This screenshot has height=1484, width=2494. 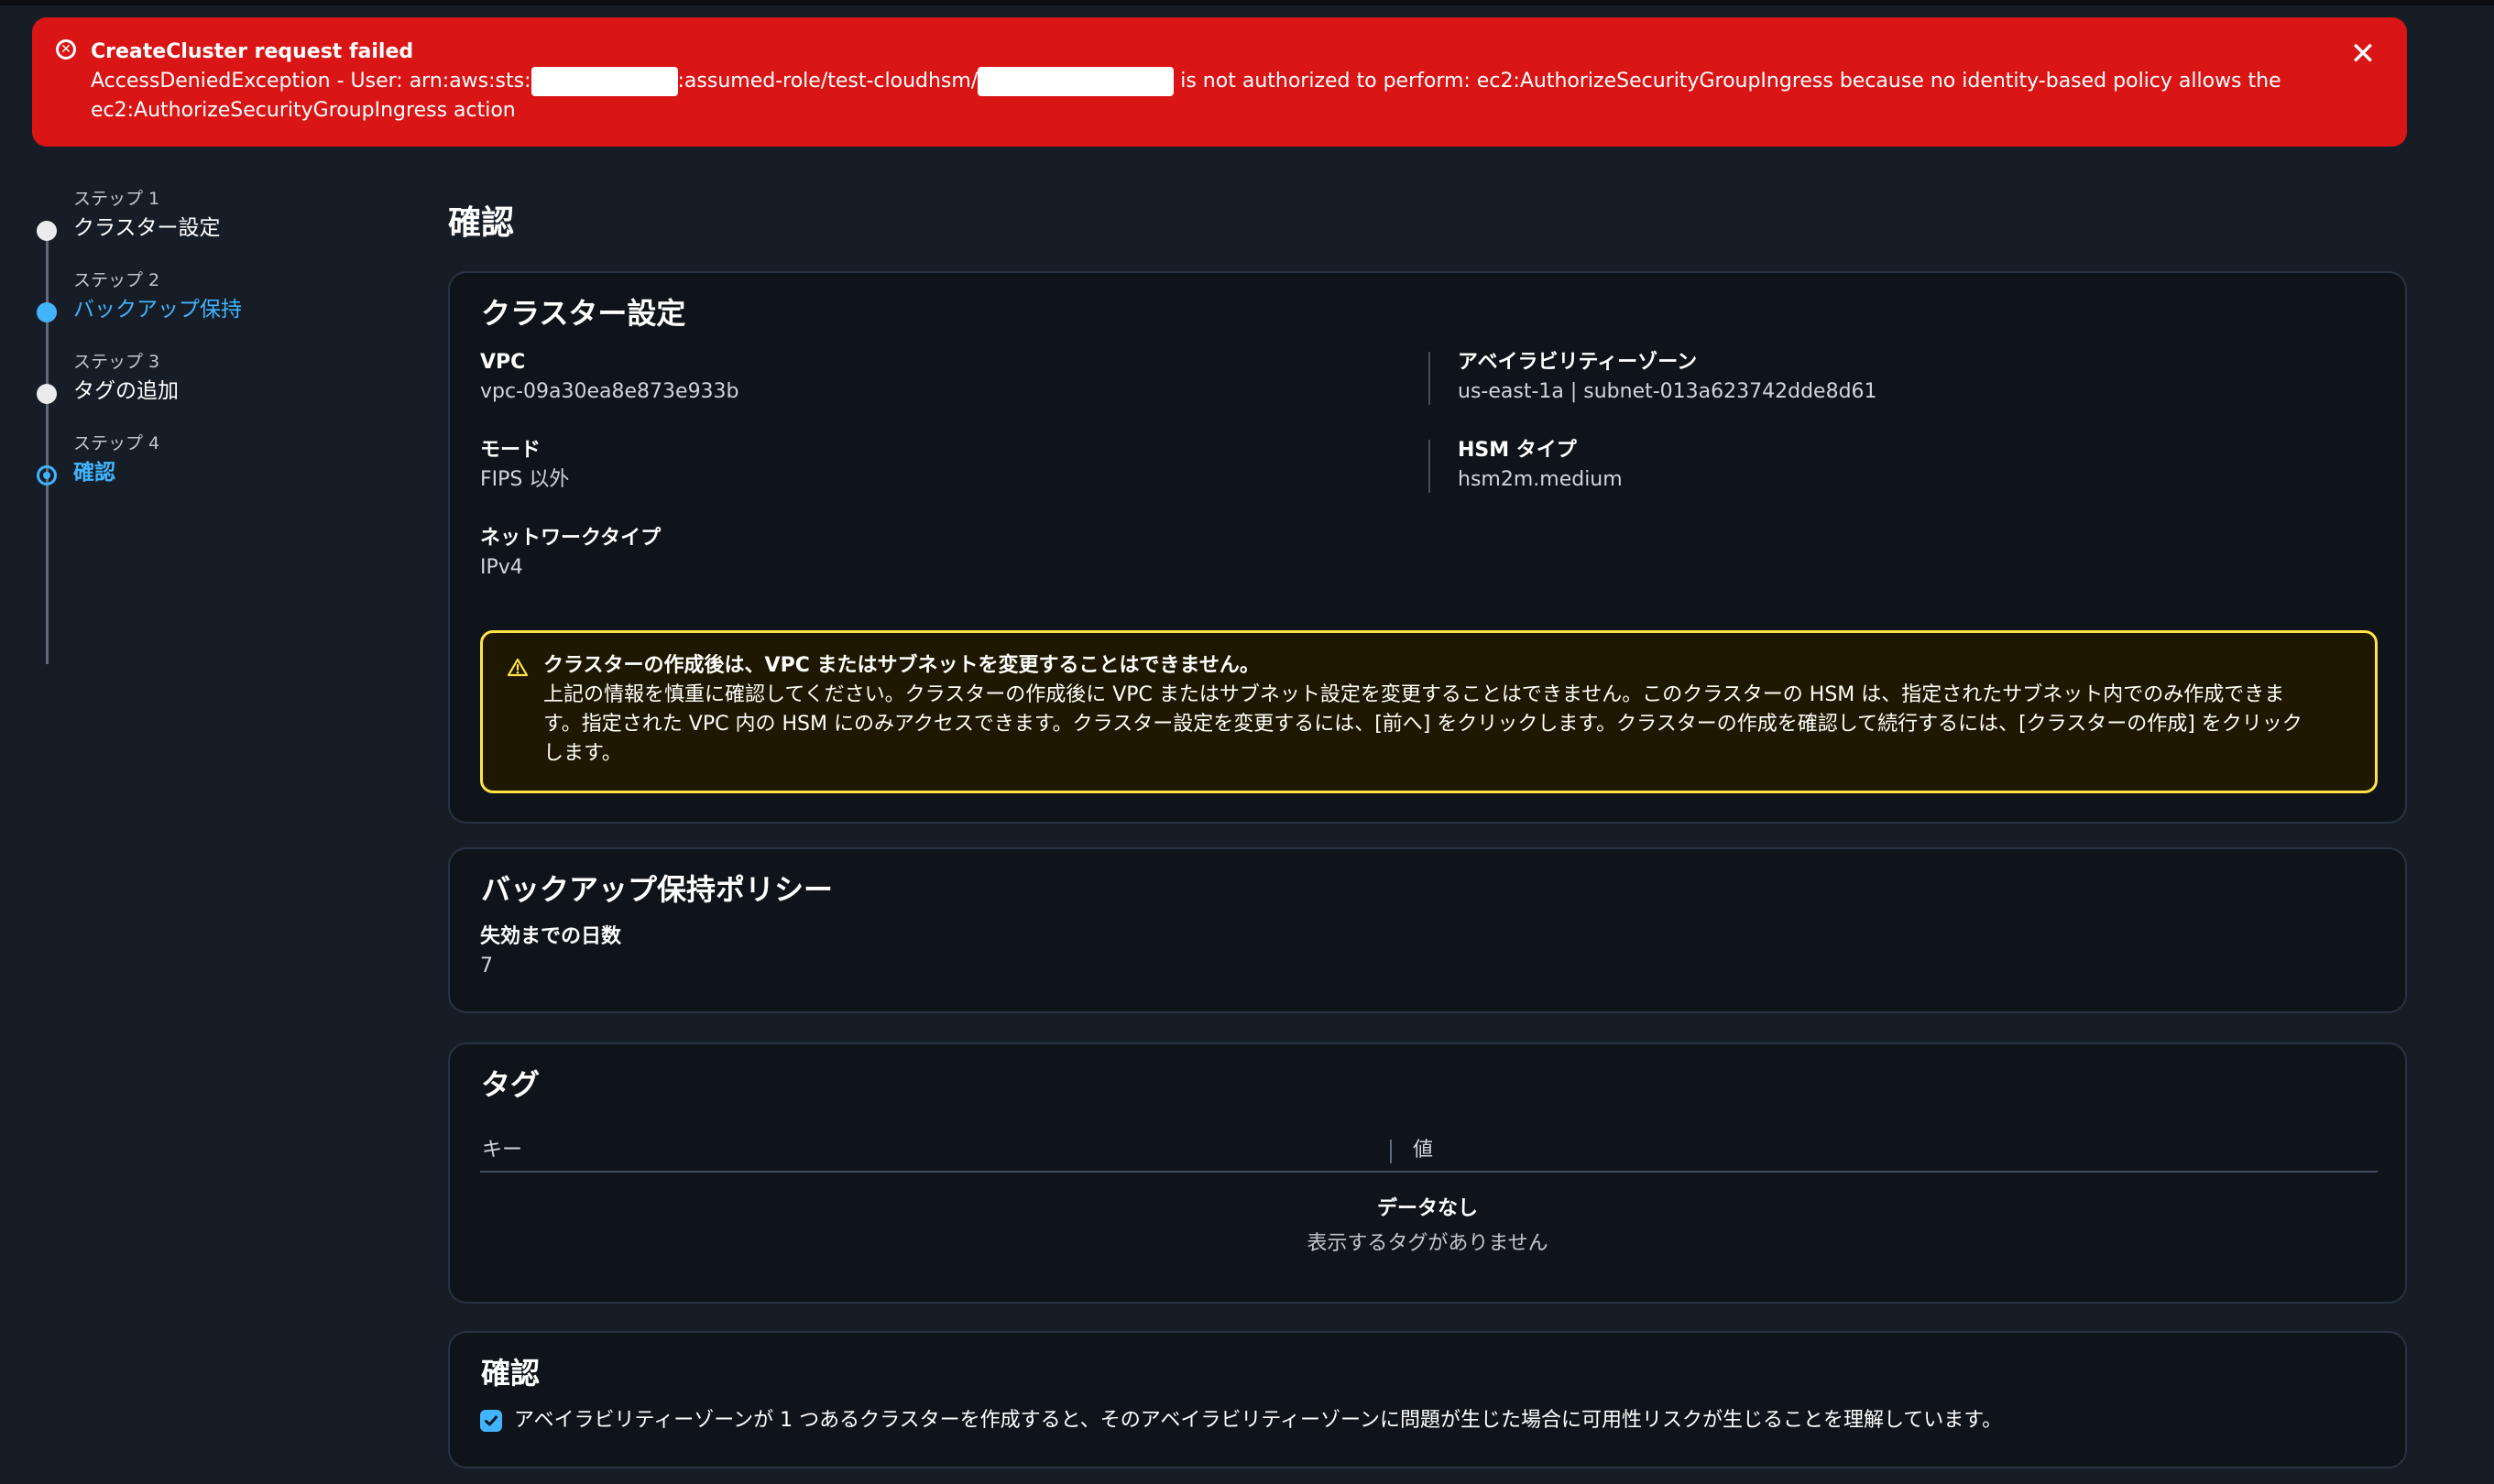 I want to click on column-resize-divider, so click(x=1391, y=1151).